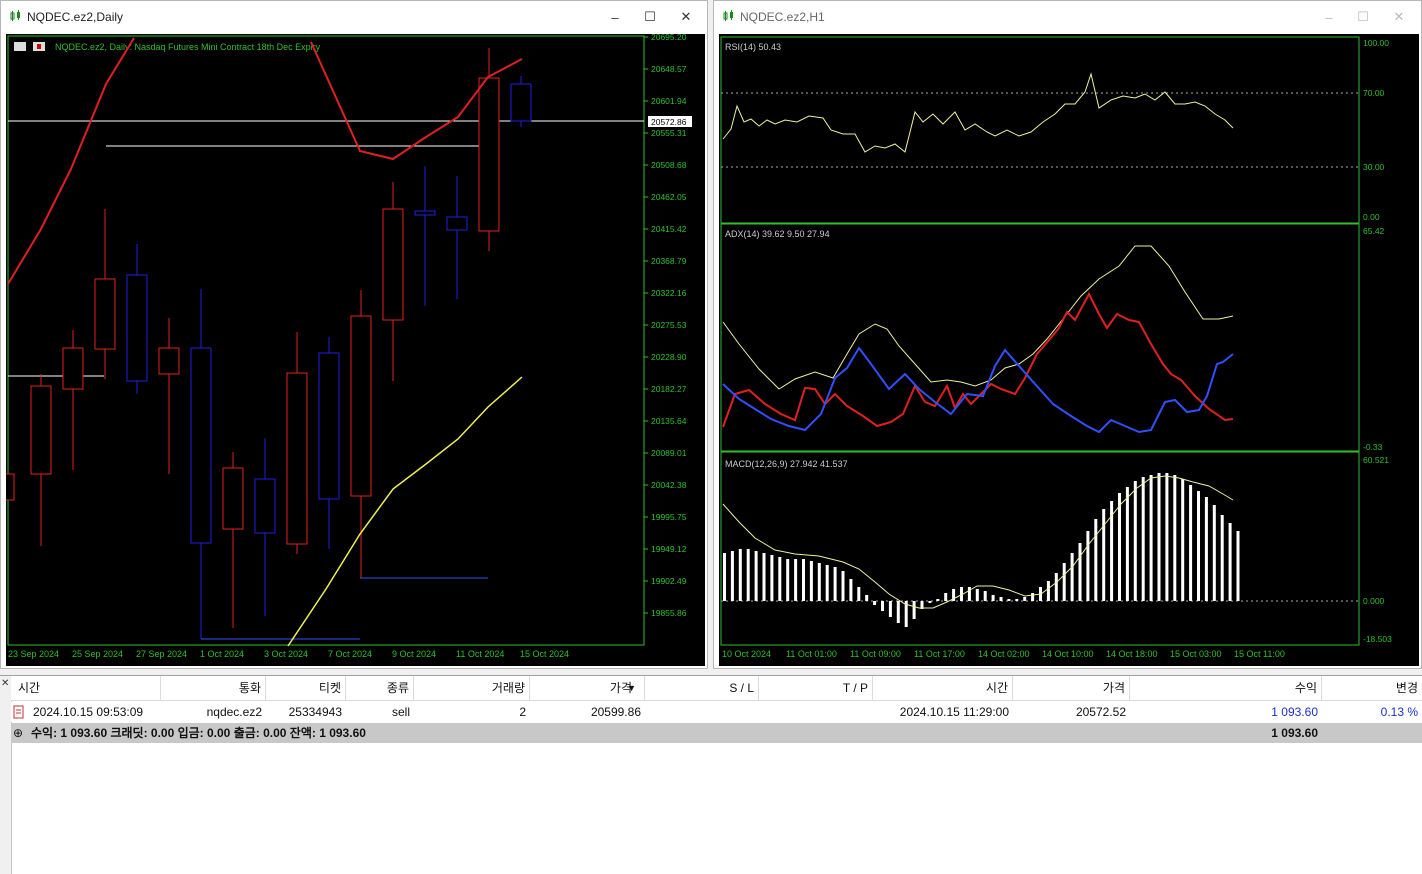 This screenshot has height=874, width=1422. What do you see at coordinates (306, 688) in the screenshot?
I see `col-ticket: 티켓` at bounding box center [306, 688].